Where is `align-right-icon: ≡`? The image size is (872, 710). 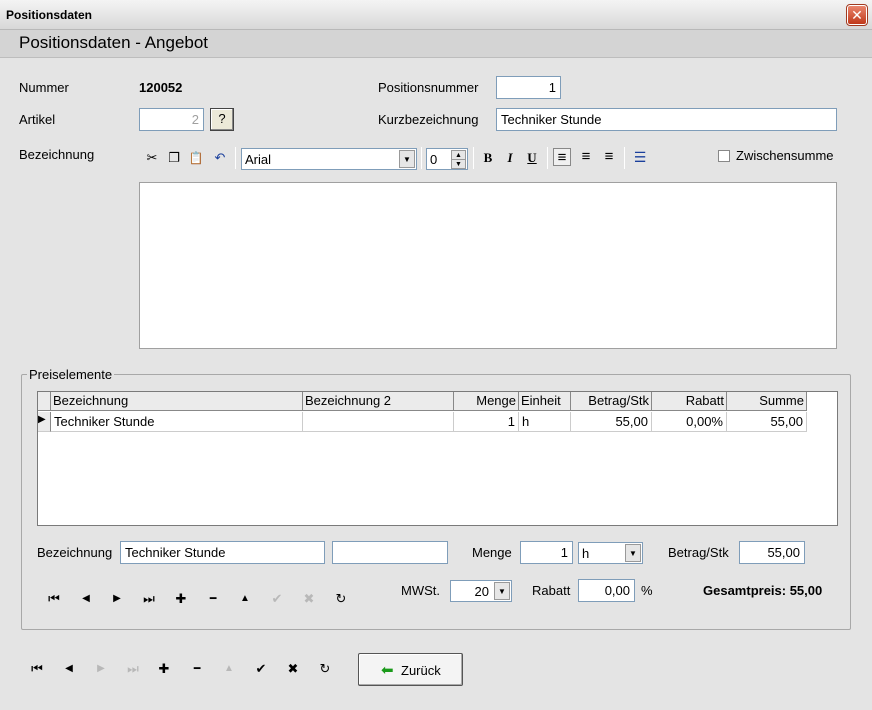
align-right-icon: ≡ is located at coordinates (609, 157).